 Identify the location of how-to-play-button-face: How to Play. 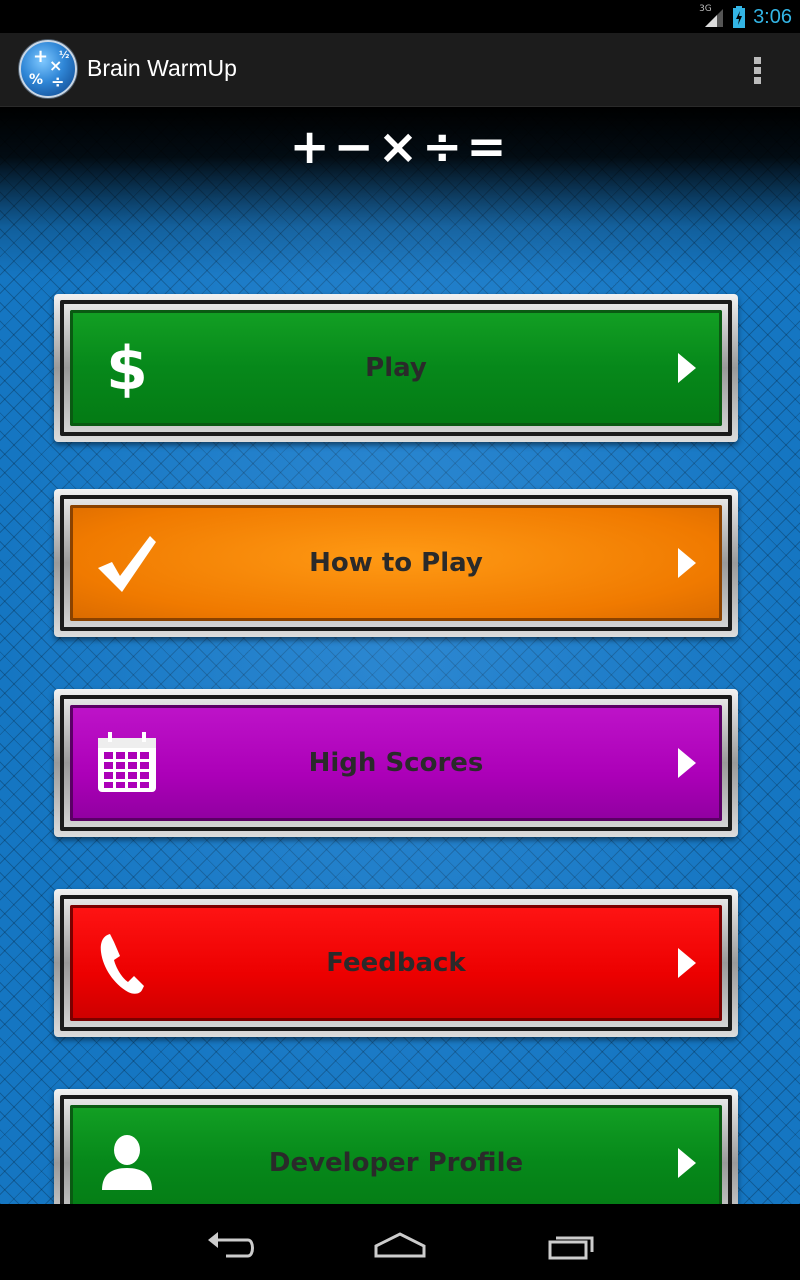
(396, 563).